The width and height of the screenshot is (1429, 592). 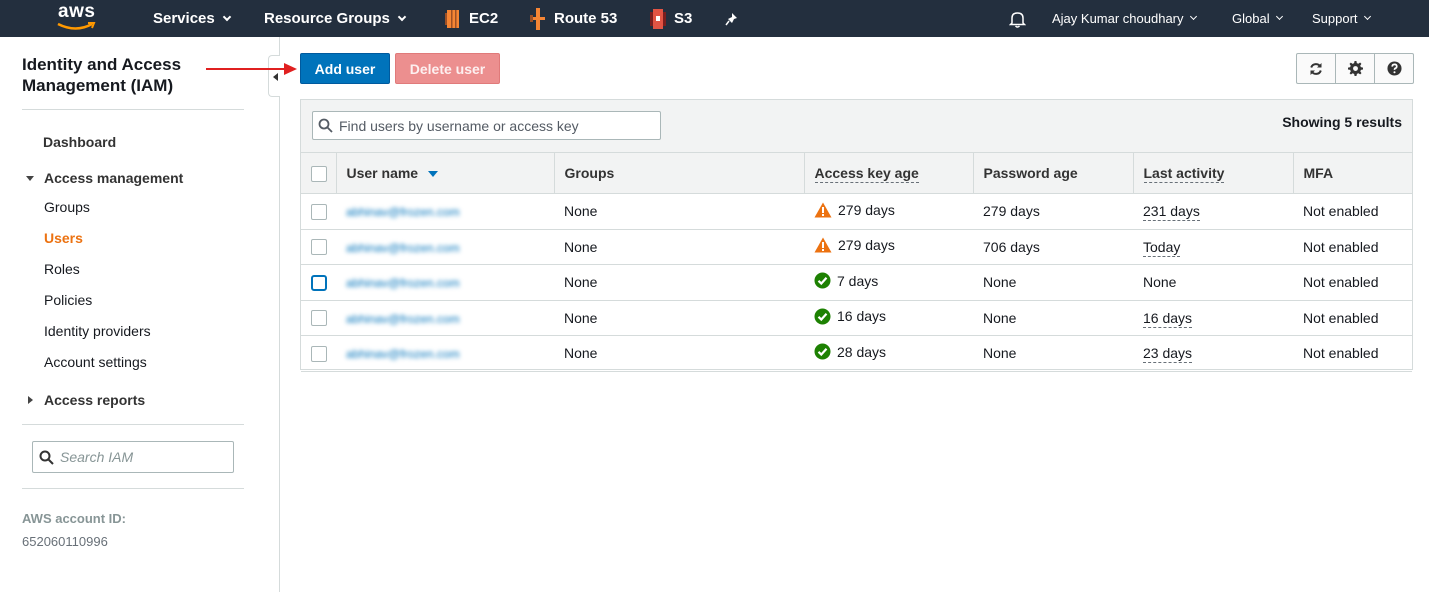 I want to click on refresh-button, so click(x=1316, y=68).